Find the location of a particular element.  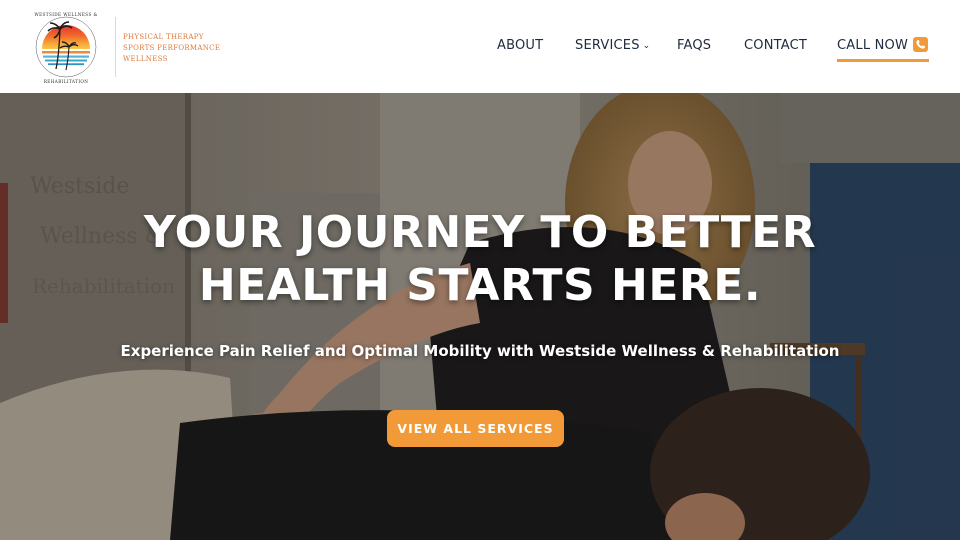

call-now-button: CALL NOW is located at coordinates (883, 49).